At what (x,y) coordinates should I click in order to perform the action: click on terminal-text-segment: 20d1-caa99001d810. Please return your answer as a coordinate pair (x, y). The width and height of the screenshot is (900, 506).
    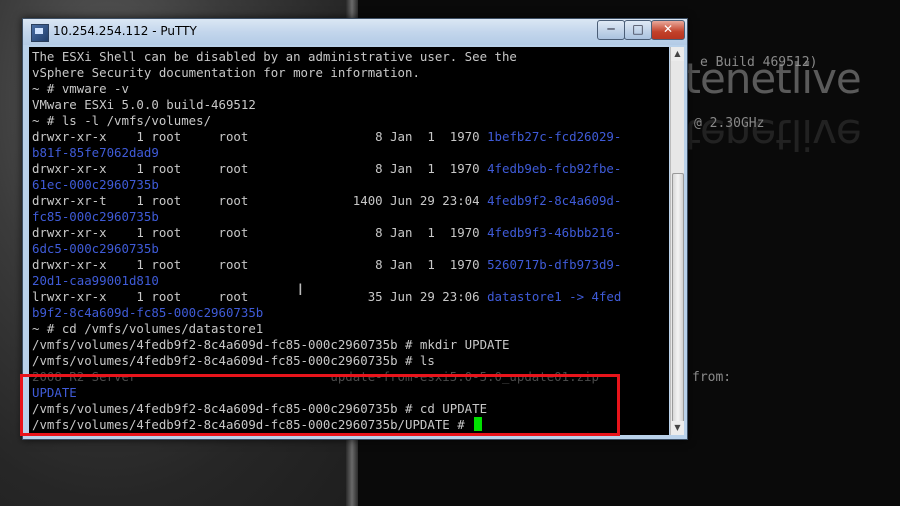
    Looking at the image, I should click on (95, 280).